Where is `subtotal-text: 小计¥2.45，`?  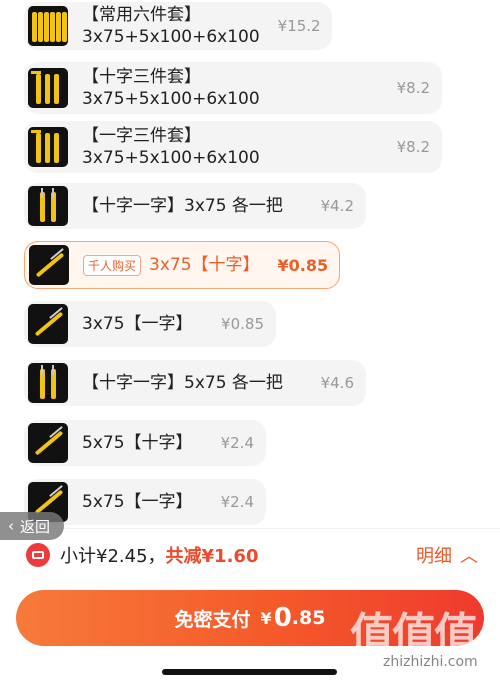 subtotal-text: 小计¥2.45， is located at coordinates (113, 556).